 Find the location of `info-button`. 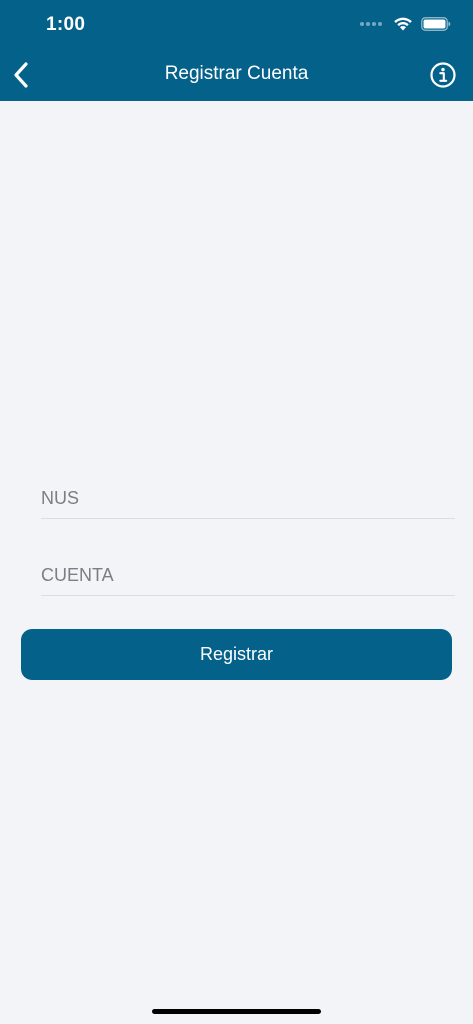

info-button is located at coordinates (443, 75).